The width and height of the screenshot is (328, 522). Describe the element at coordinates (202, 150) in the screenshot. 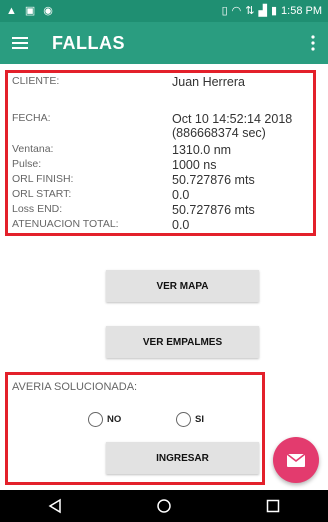

I see `ventana-value: 1310.0 nm` at that location.